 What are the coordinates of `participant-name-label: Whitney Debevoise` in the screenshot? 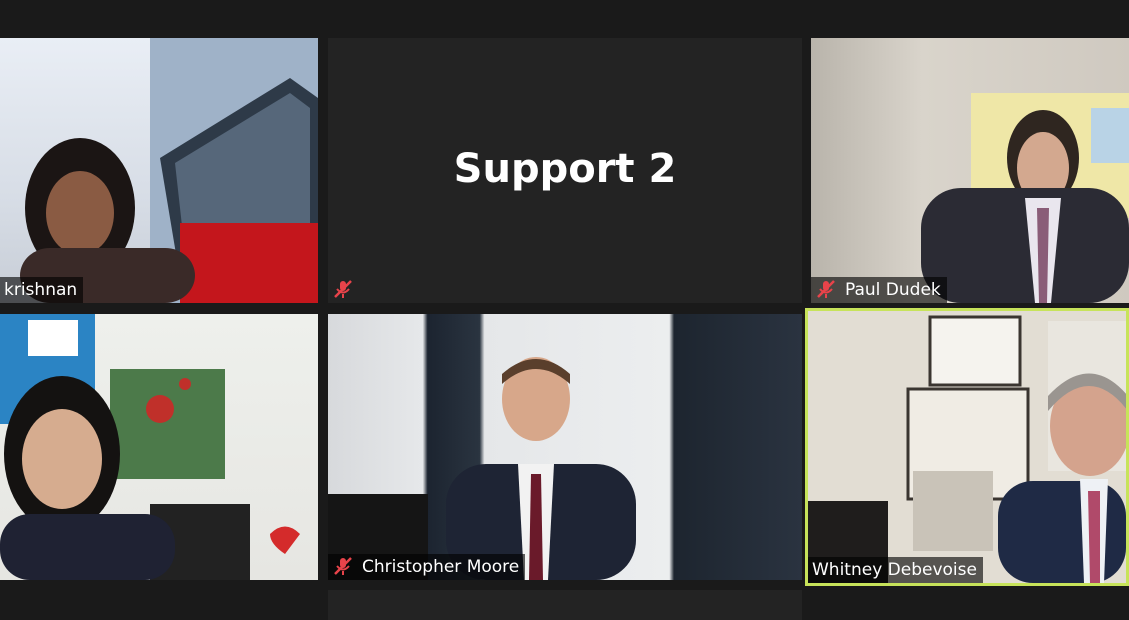 It's located at (895, 570).